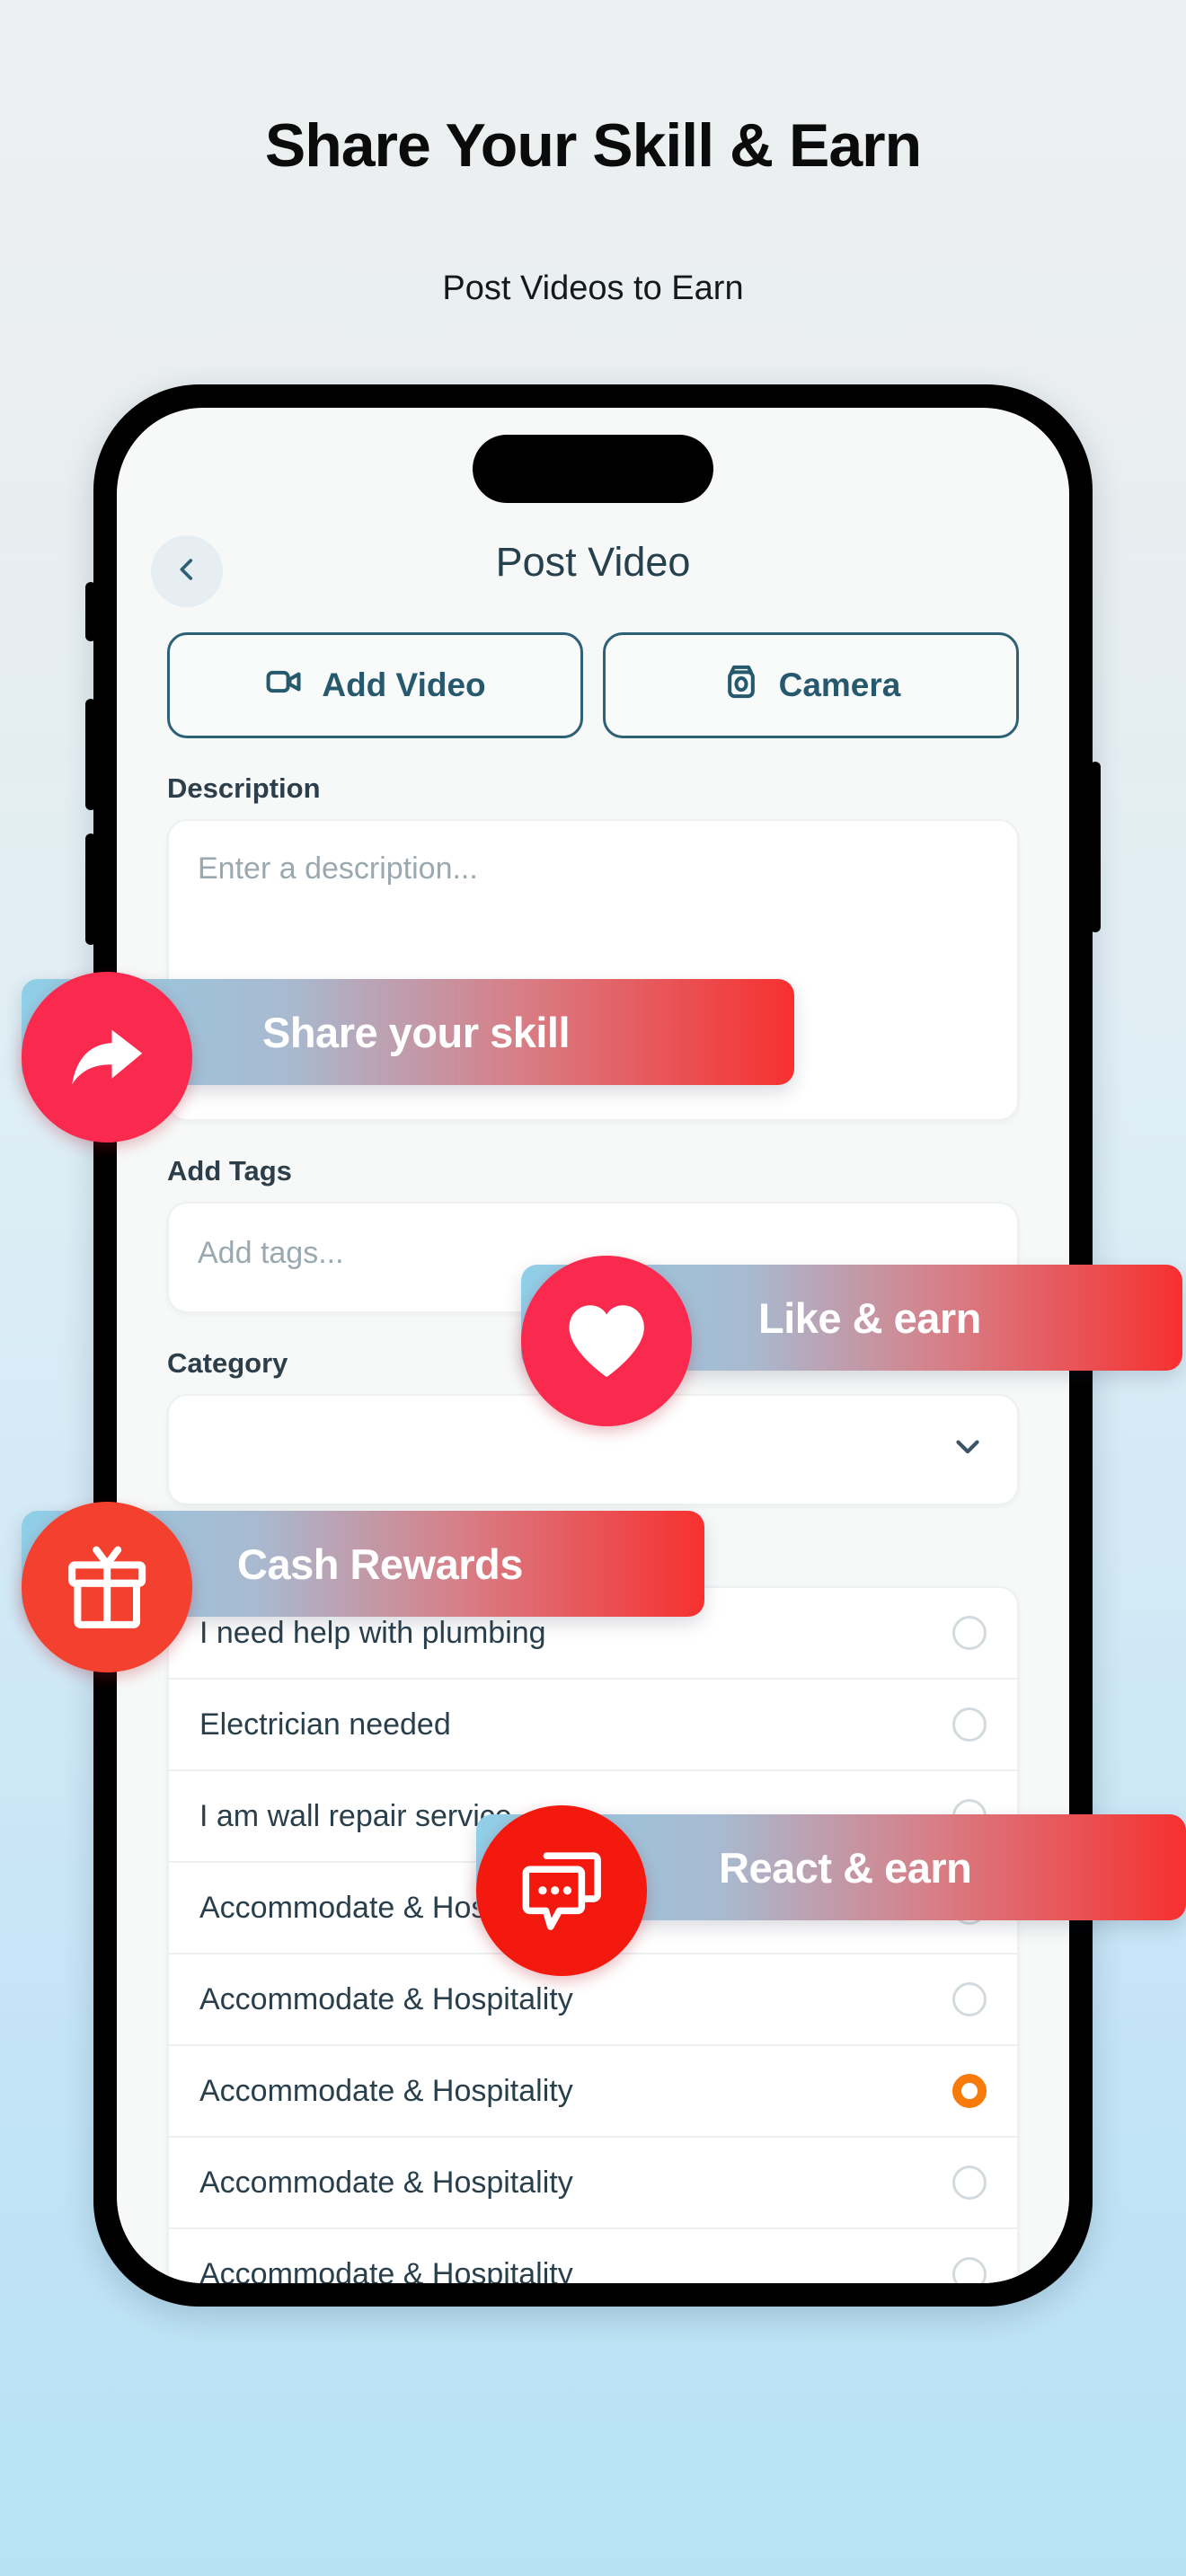 This screenshot has height=2576, width=1186. Describe the element at coordinates (606, 1341) in the screenshot. I see `heart-icon` at that location.